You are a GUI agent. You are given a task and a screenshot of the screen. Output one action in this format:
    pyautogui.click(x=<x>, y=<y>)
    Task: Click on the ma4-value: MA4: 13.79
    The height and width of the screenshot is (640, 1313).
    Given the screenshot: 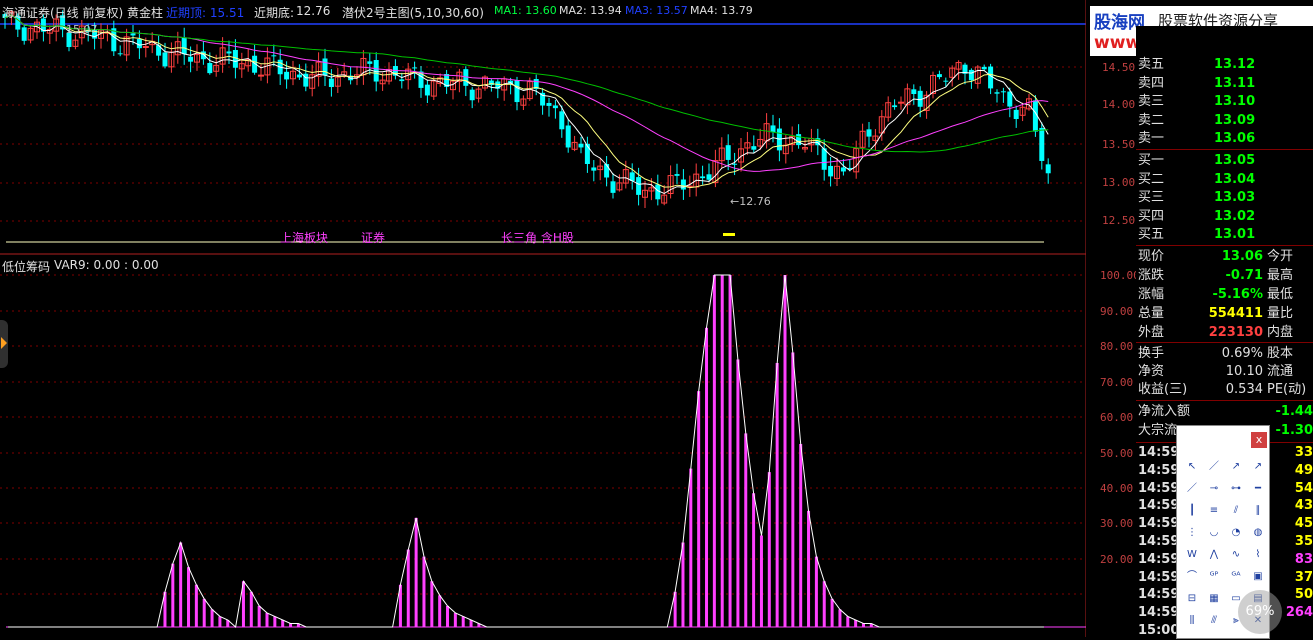 What is the action you would take?
    pyautogui.click(x=721, y=10)
    